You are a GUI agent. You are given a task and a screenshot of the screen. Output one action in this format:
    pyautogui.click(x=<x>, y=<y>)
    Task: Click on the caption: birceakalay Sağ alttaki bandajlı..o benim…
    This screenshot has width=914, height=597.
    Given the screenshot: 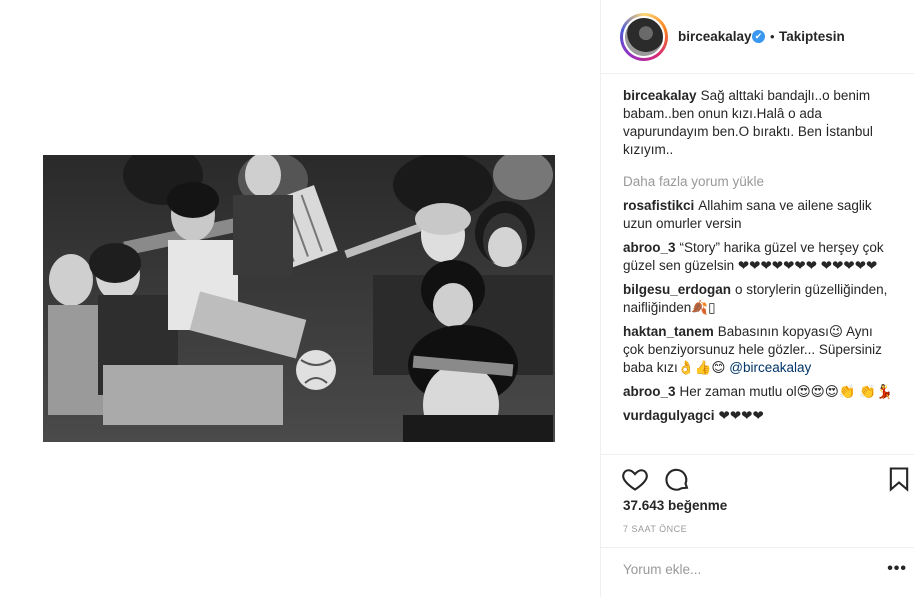 What is the action you would take?
    pyautogui.click(x=759, y=123)
    